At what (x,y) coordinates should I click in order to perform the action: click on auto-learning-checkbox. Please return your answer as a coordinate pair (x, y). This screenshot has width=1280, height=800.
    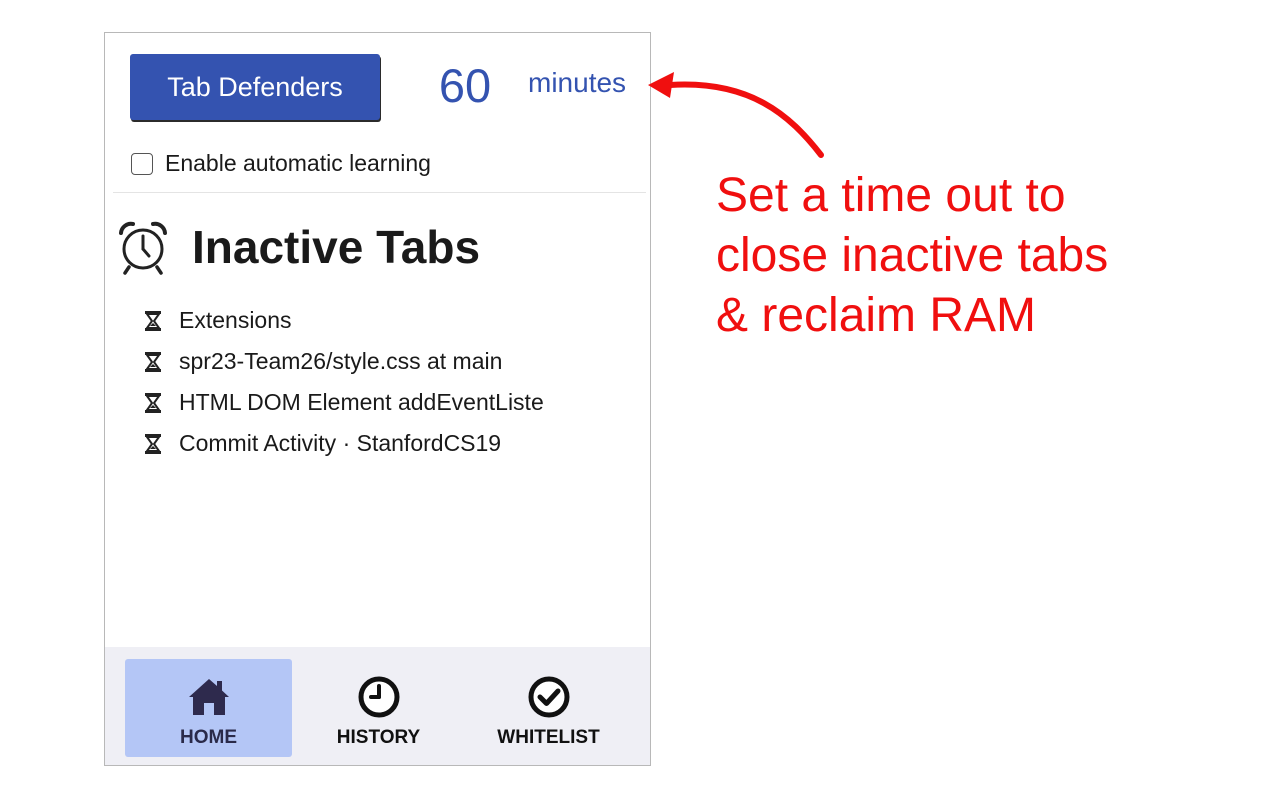
    Looking at the image, I should click on (142, 163).